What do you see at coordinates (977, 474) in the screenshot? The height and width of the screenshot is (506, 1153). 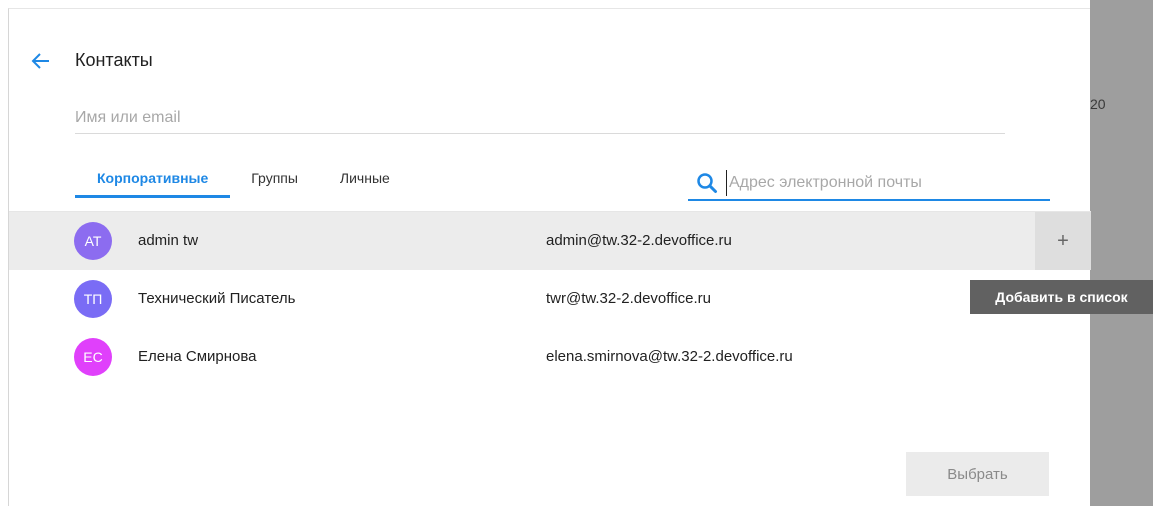 I see `select-button: Выбрать` at bounding box center [977, 474].